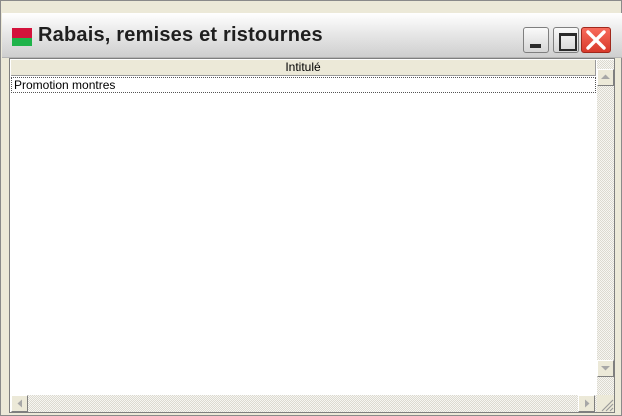 The image size is (622, 416). Describe the element at coordinates (22, 42) in the screenshot. I see `app-icon-green-band` at that location.